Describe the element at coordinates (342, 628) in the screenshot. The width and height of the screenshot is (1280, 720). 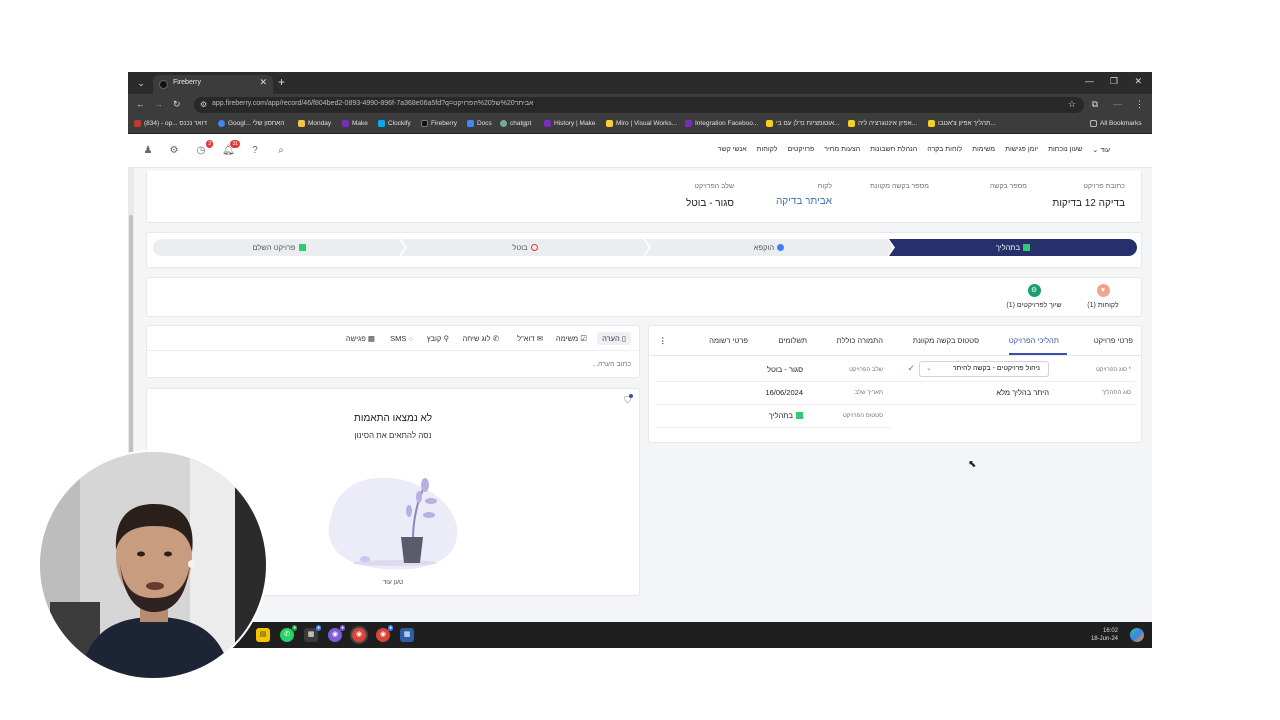
I see `taskbar-badge: ●` at that location.